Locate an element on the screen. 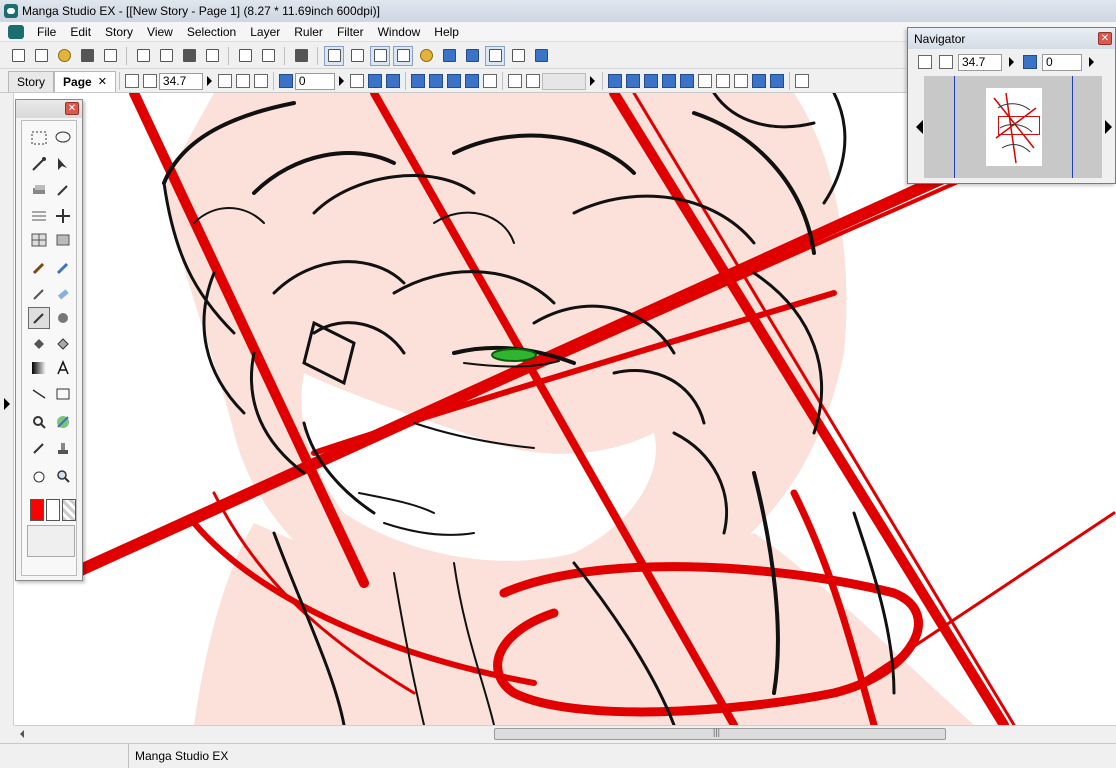 This screenshot has width=1116, height=768. palette-close-button: ✕ is located at coordinates (72, 108).